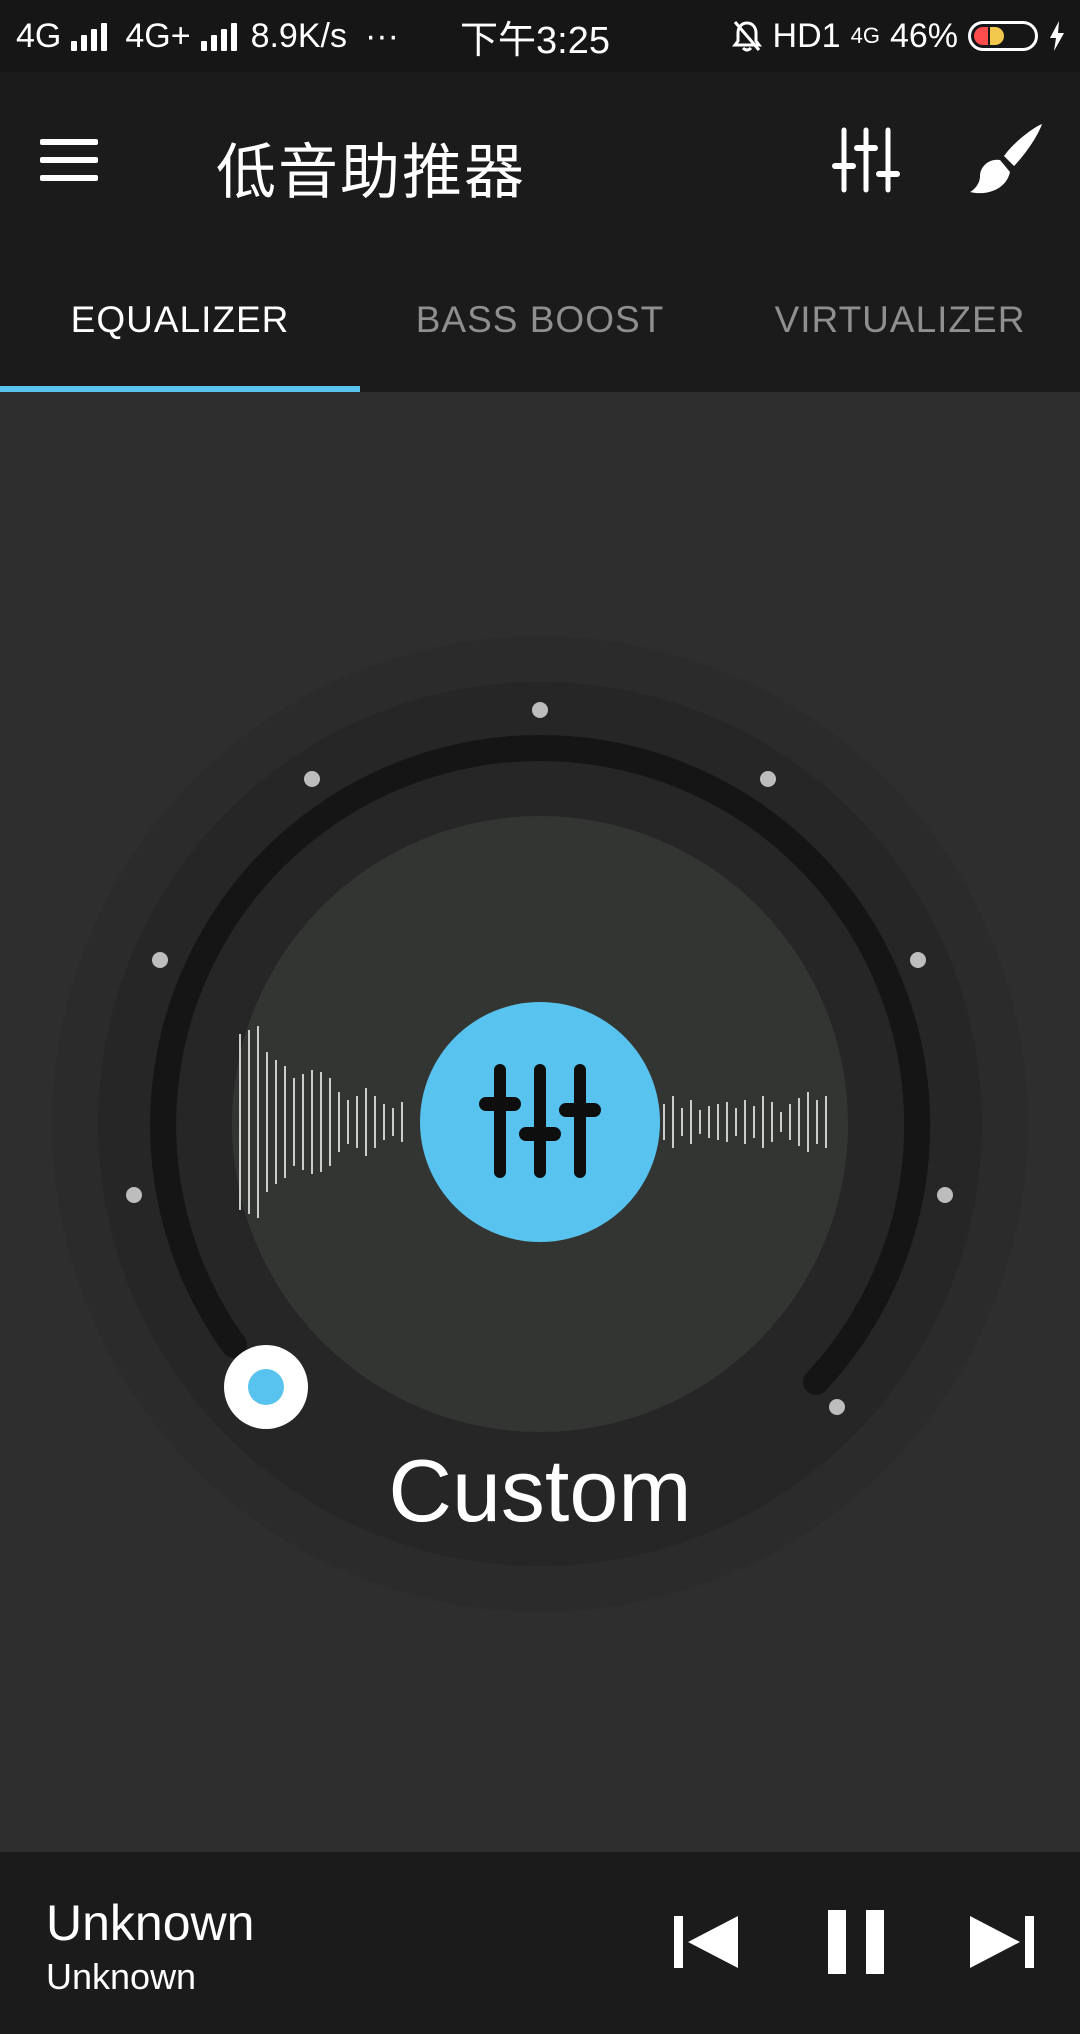 This screenshot has height=2034, width=1080. What do you see at coordinates (39, 35) in the screenshot?
I see `network-label-1: 4G` at bounding box center [39, 35].